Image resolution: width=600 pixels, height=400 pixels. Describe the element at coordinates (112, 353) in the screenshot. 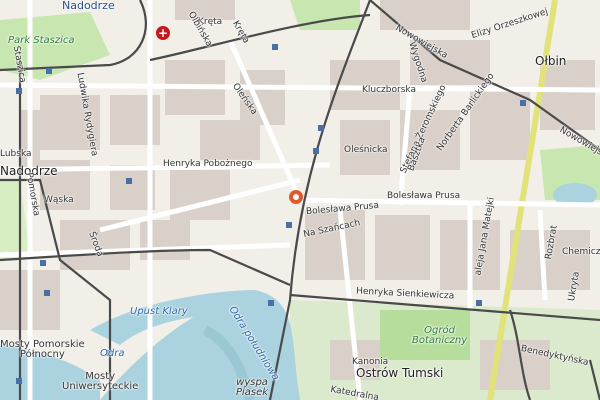

I see `odra-label: Odra` at that location.